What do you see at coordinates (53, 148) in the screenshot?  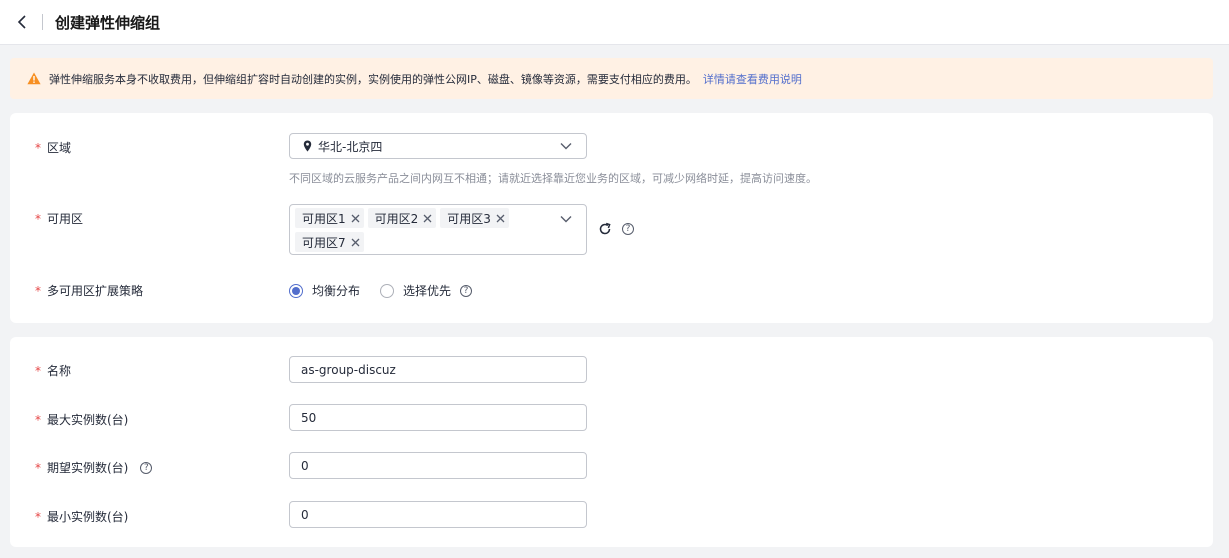 I see `region-label: * 区域` at bounding box center [53, 148].